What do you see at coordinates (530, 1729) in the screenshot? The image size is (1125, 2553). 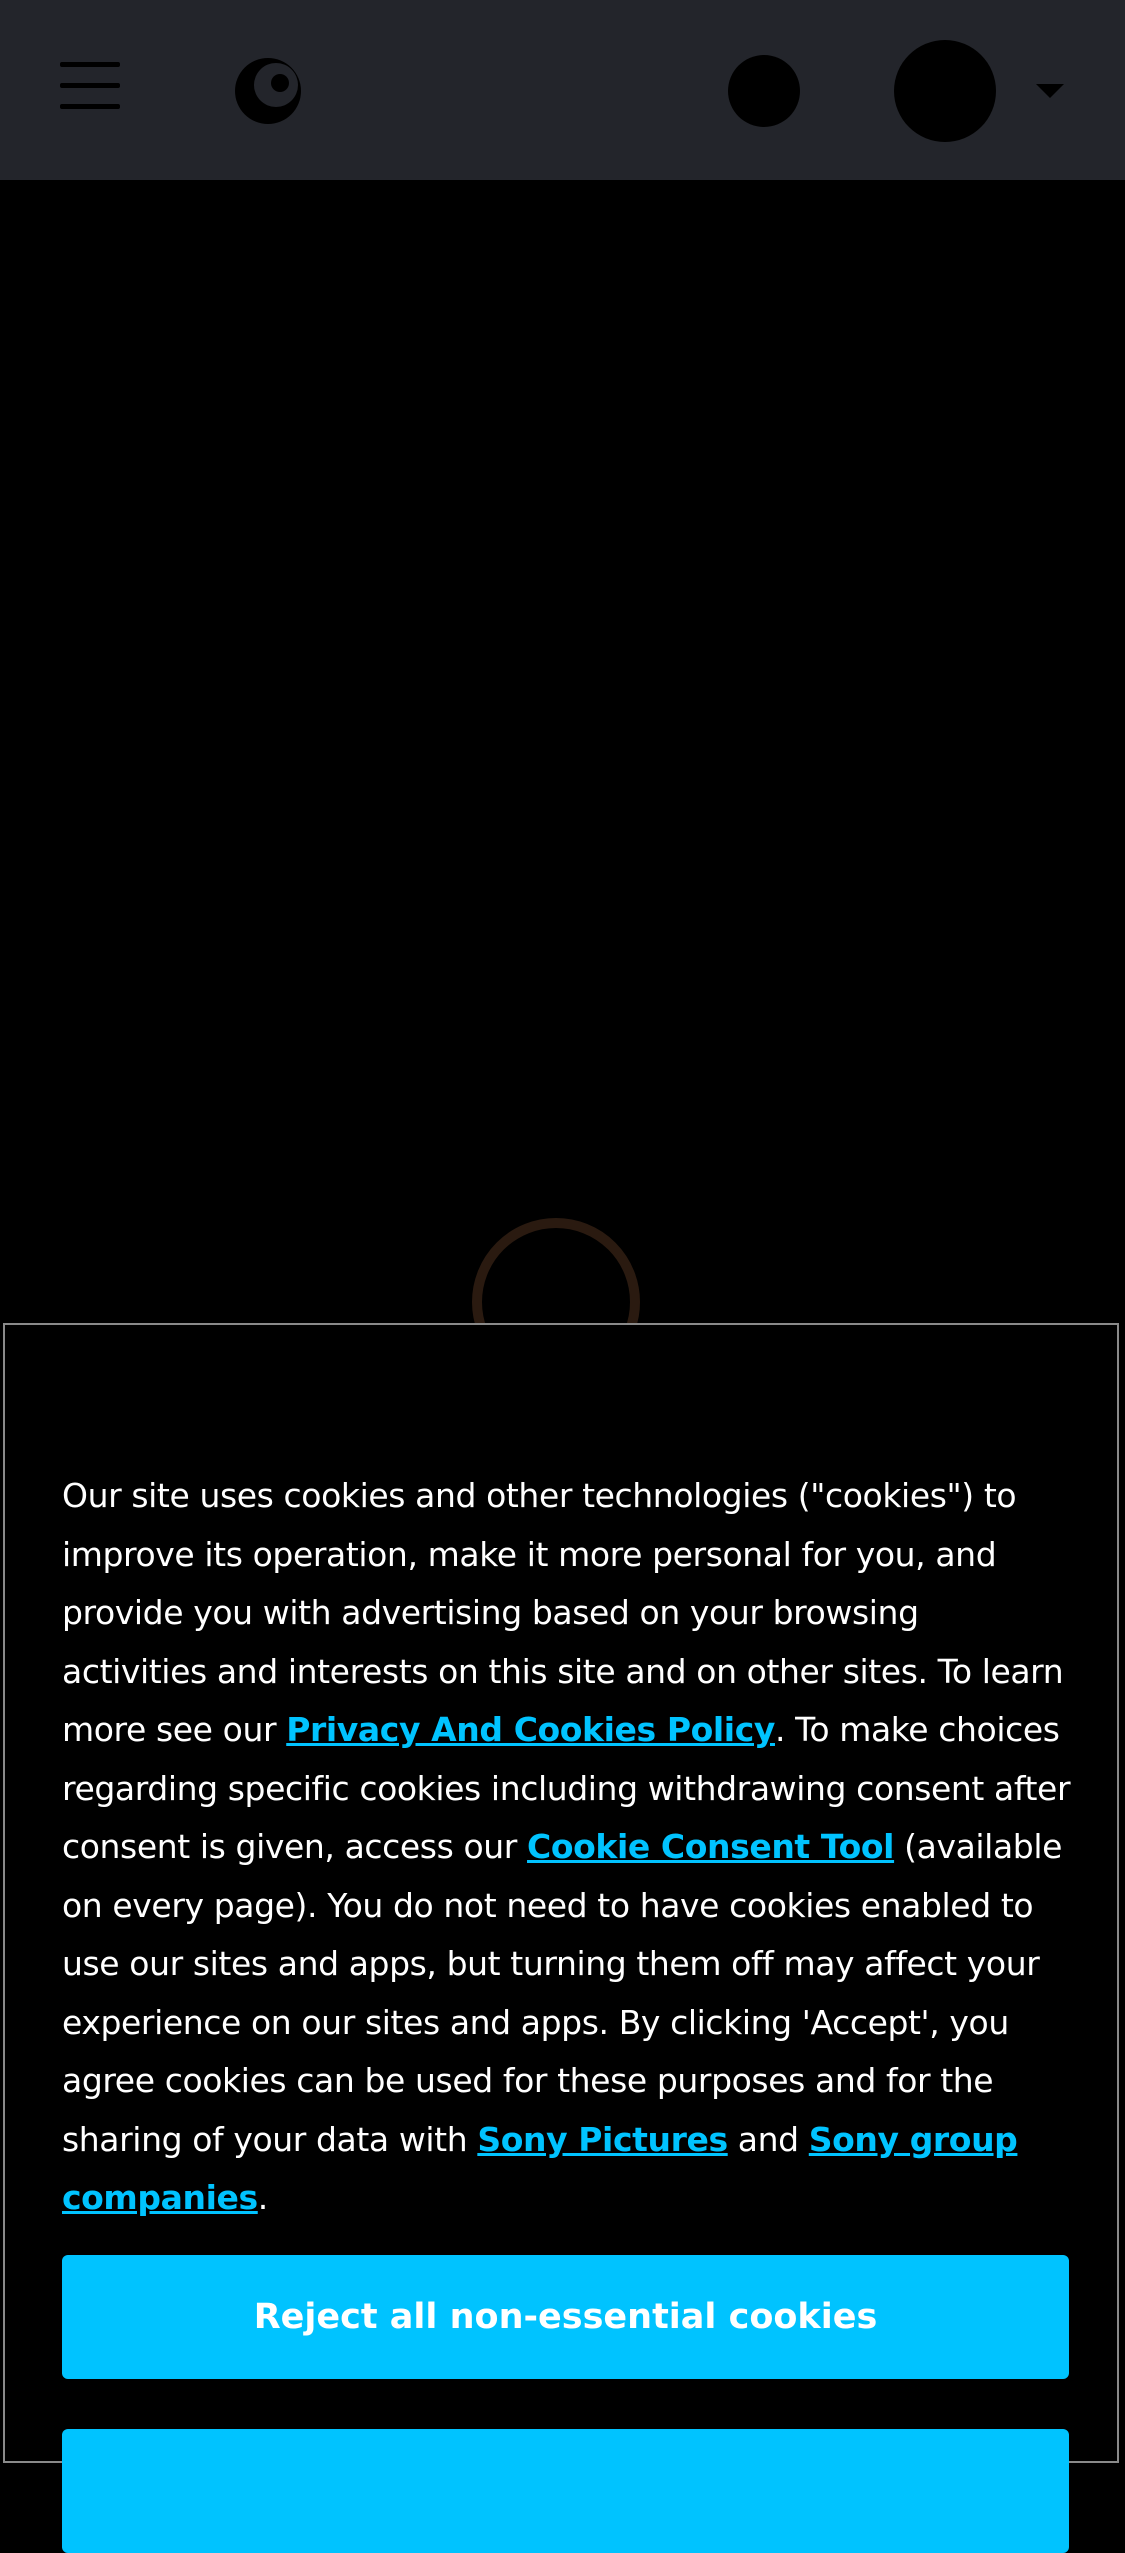 I see `privacy-policy-link: Privacy And Cookies Policy` at bounding box center [530, 1729].